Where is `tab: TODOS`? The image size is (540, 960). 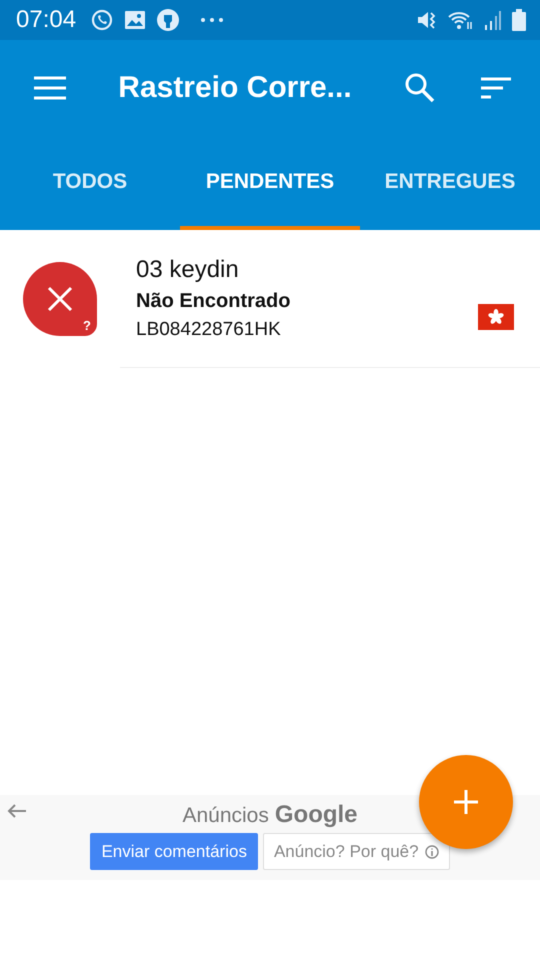
tab: TODOS is located at coordinates (90, 182).